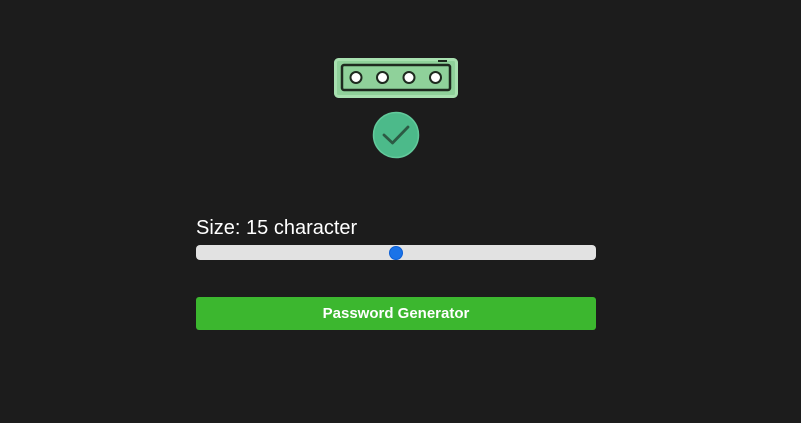 This screenshot has height=423, width=801. Describe the element at coordinates (396, 313) in the screenshot. I see `password-generator-button: Password Generator` at that location.